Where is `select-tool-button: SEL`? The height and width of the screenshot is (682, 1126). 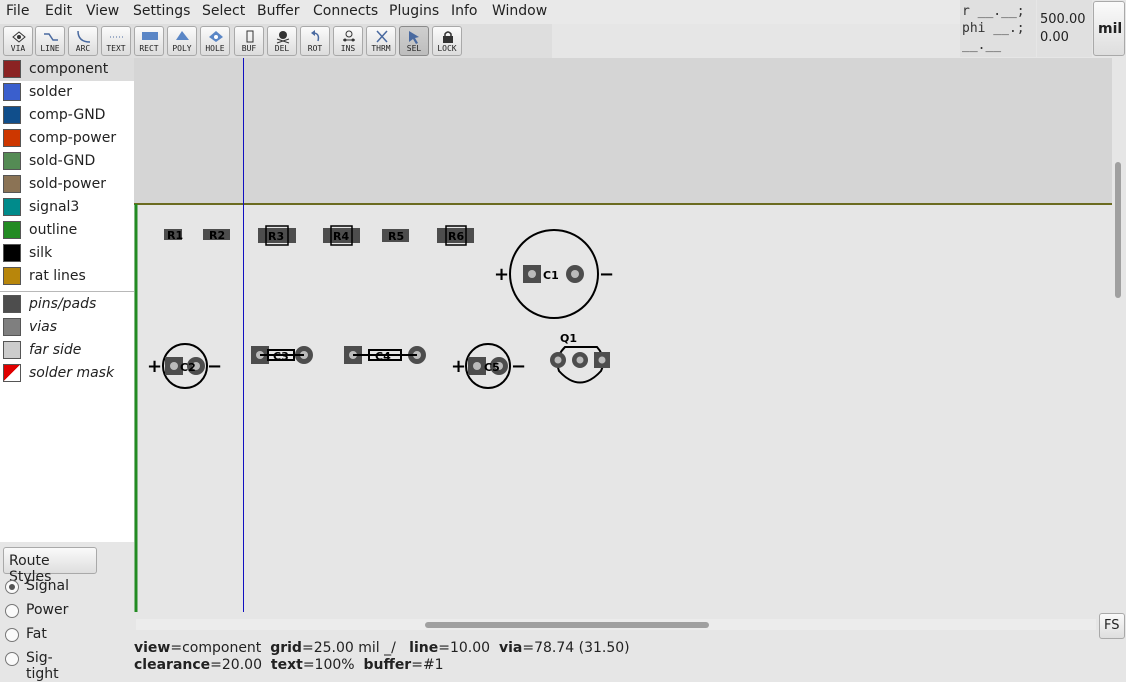 select-tool-button: SEL is located at coordinates (414, 41).